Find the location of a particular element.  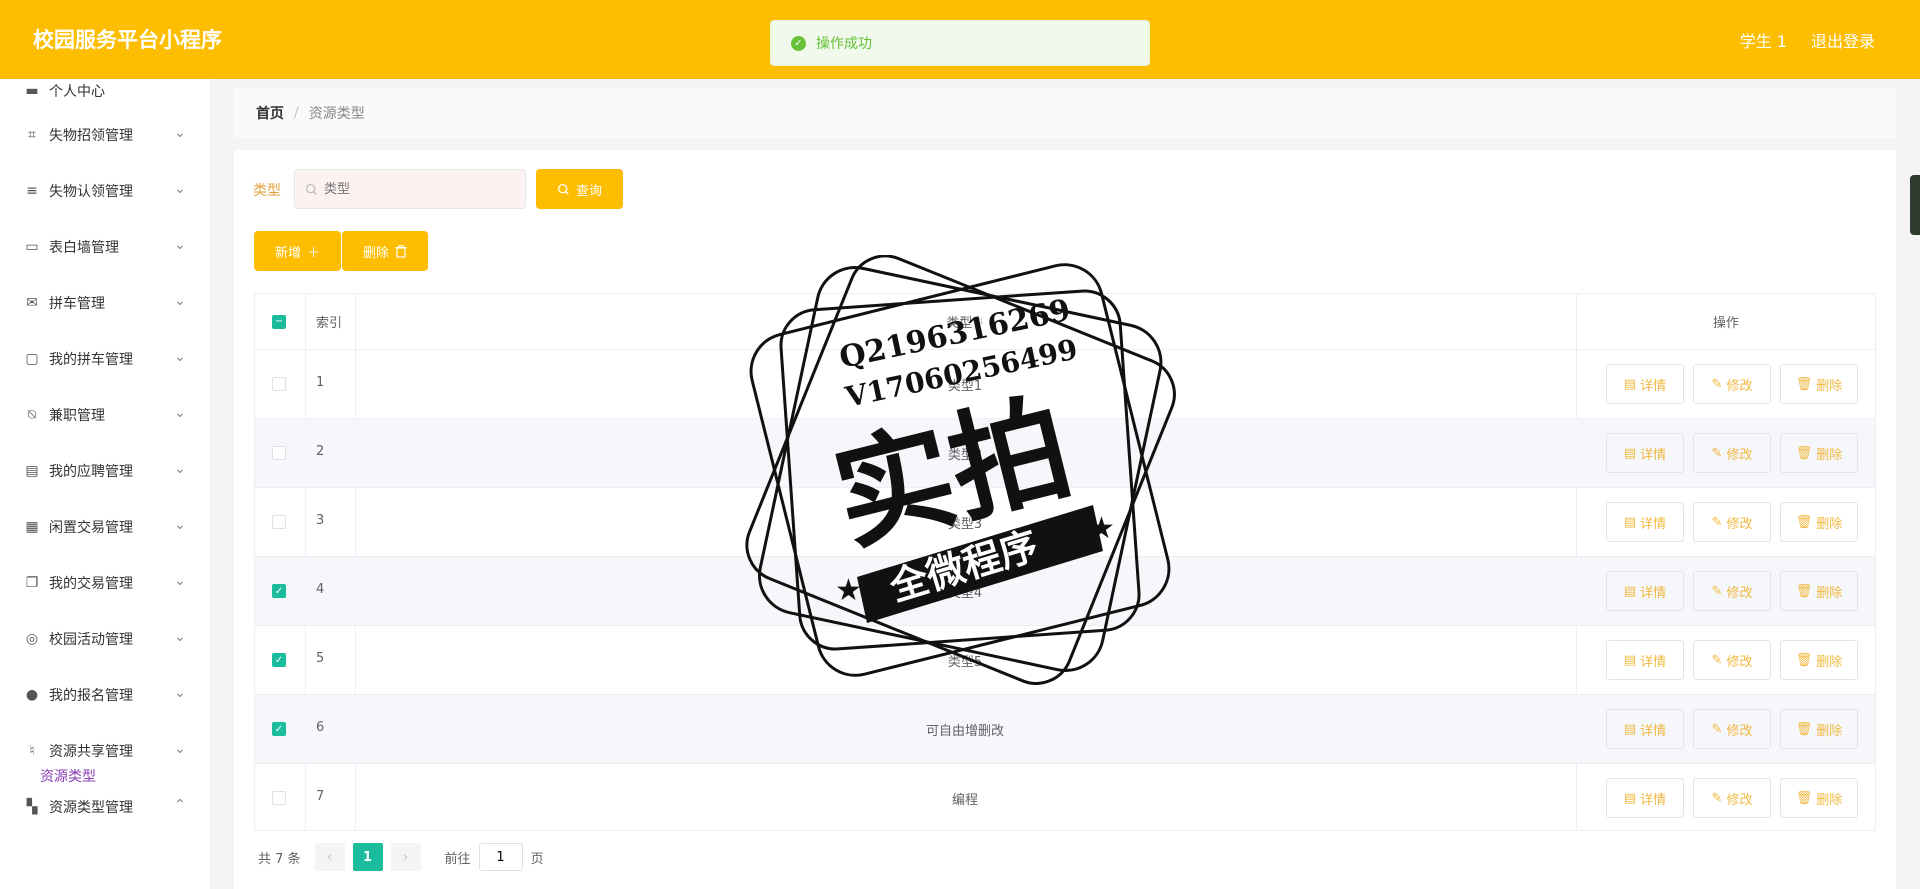

logout-link: 退出登录 is located at coordinates (1843, 40).